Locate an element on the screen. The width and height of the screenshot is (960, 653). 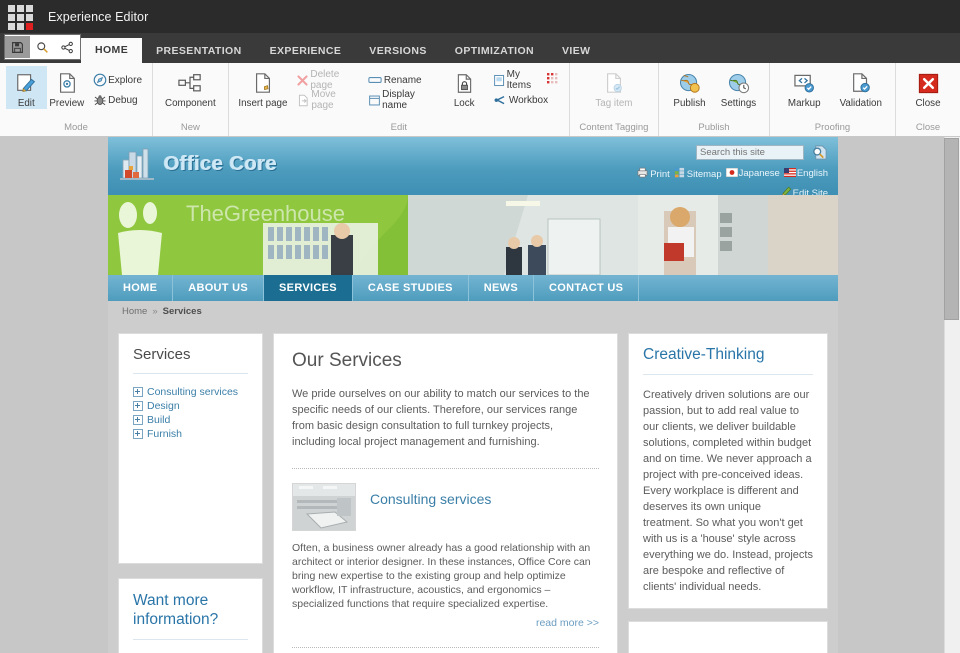
list-item: Consulting services is located at coordinates (190, 392).